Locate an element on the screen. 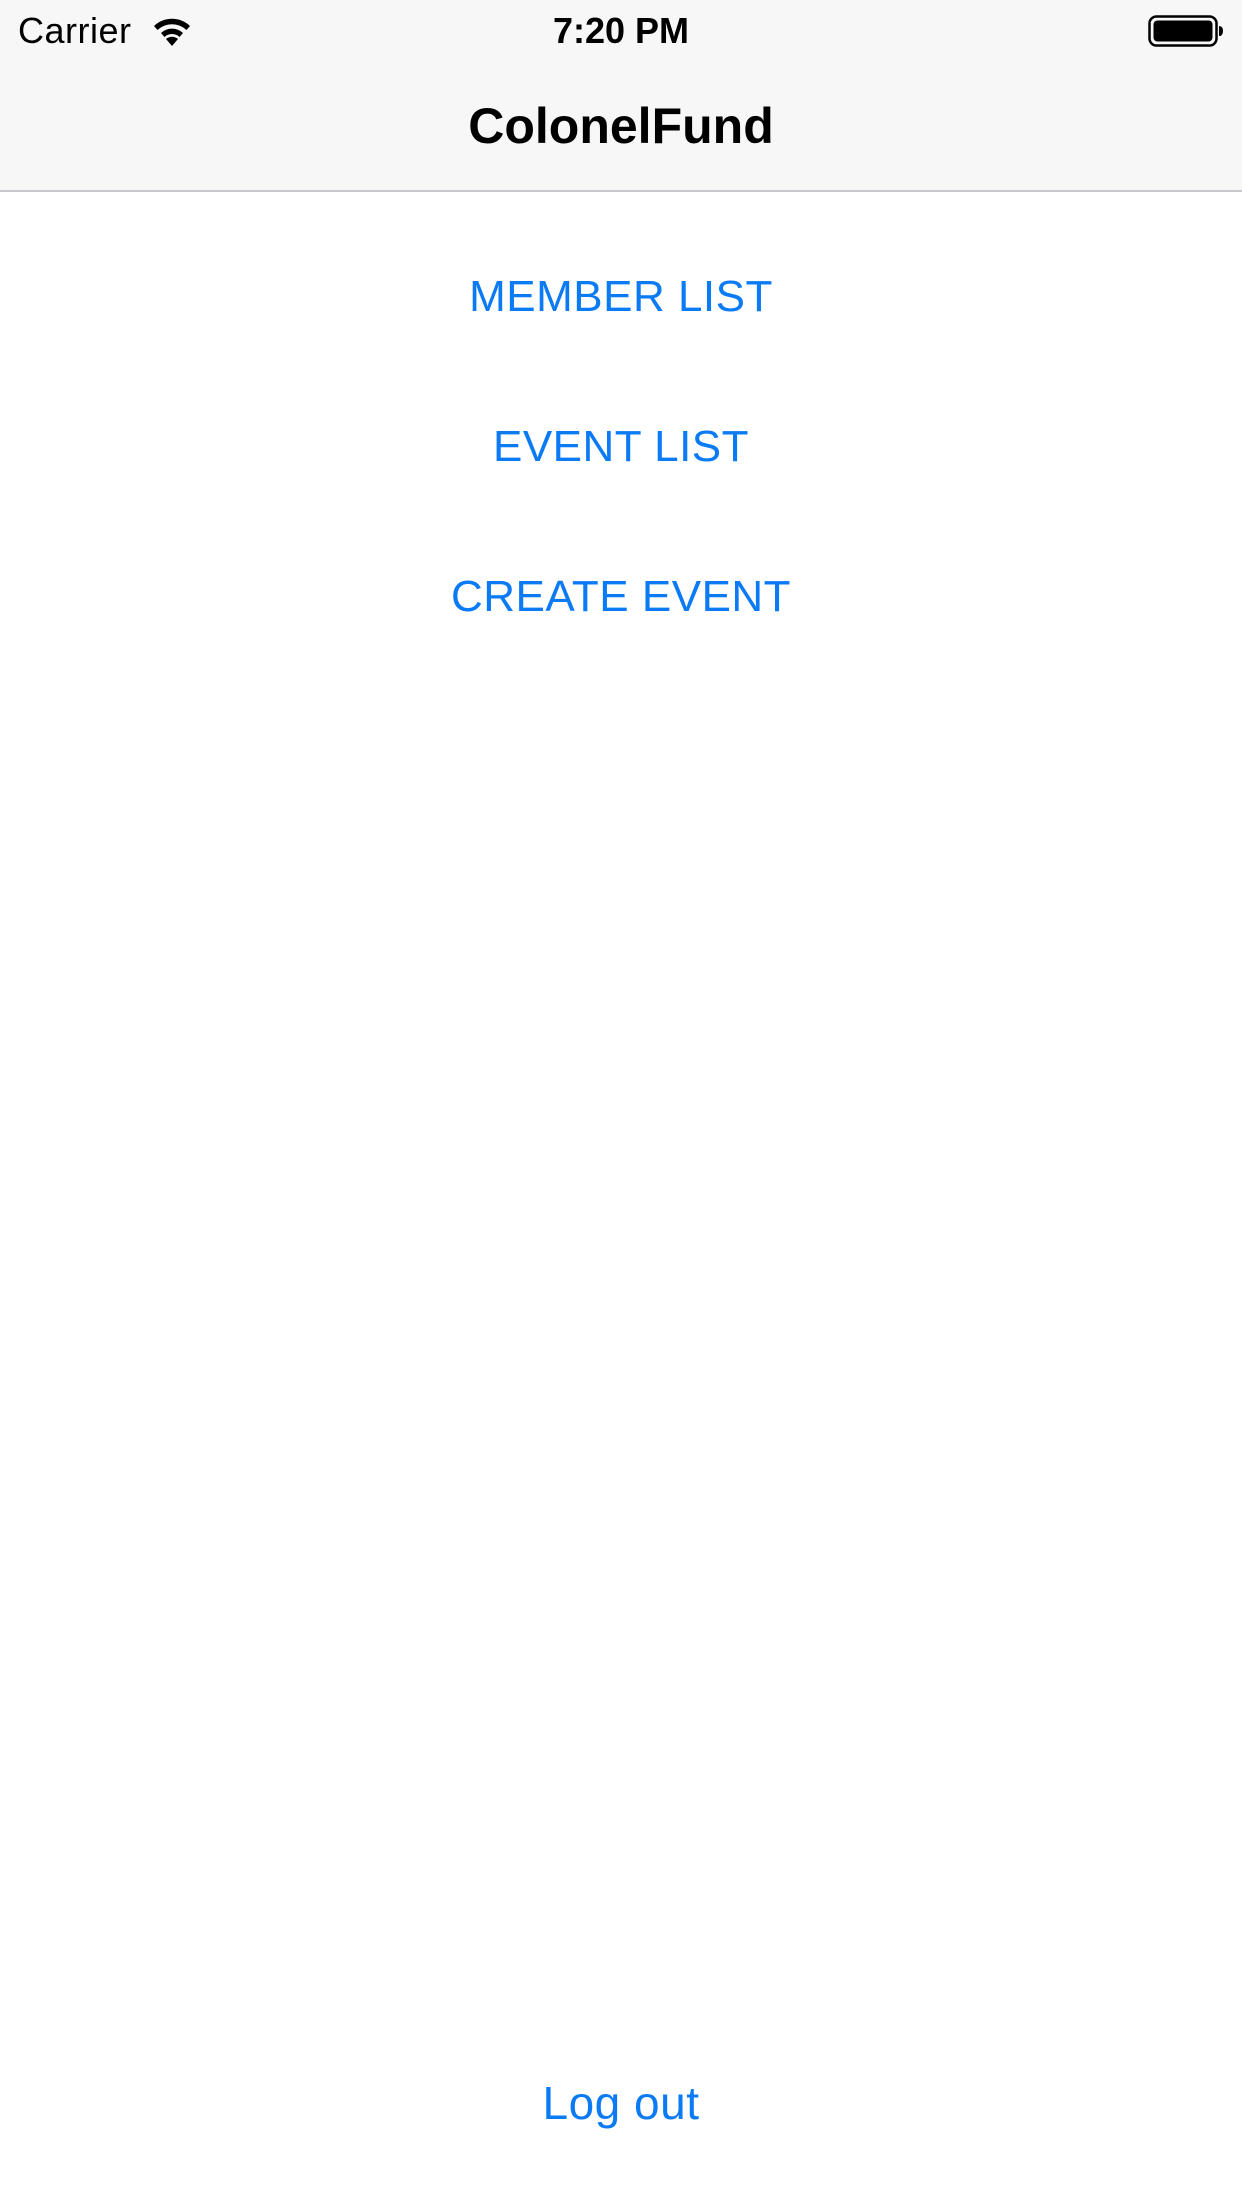 The height and width of the screenshot is (2208, 1242). event-list-button: EVENT LIST is located at coordinates (621, 447).